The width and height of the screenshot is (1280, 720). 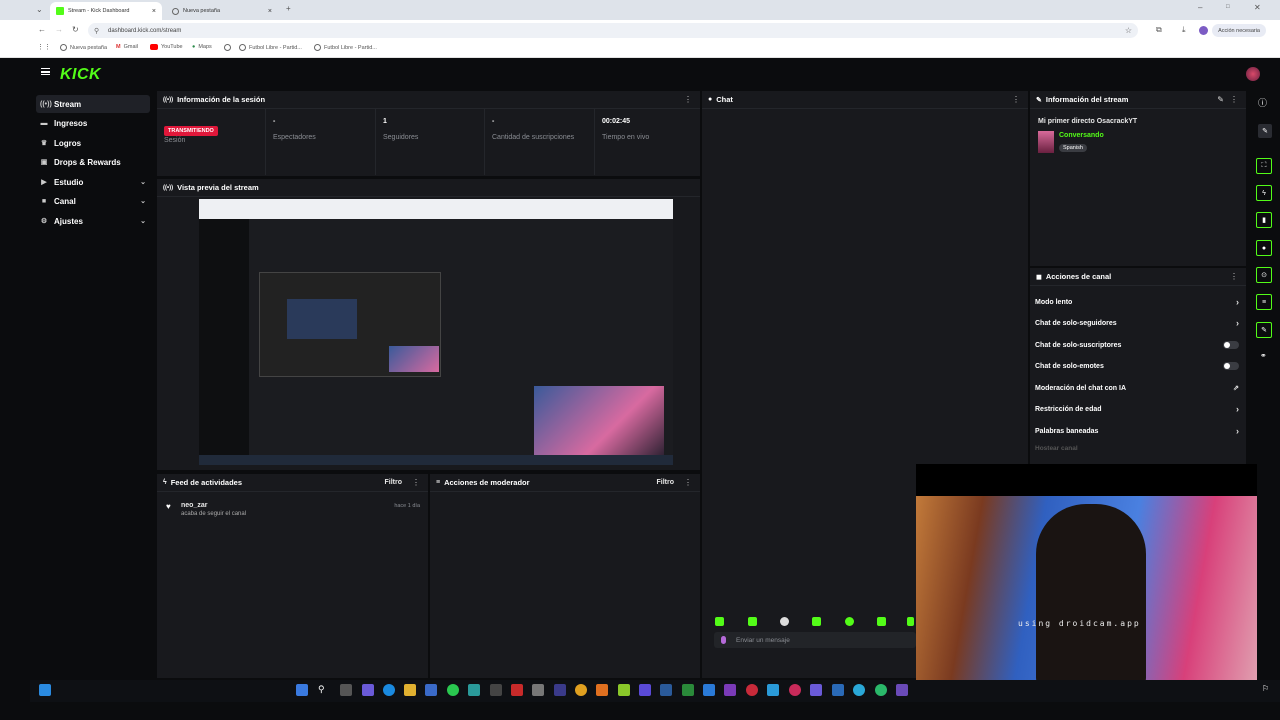 I want to click on action-row-followers-only: Chat de solo-seguidores ›, so click(x=1140, y=323).